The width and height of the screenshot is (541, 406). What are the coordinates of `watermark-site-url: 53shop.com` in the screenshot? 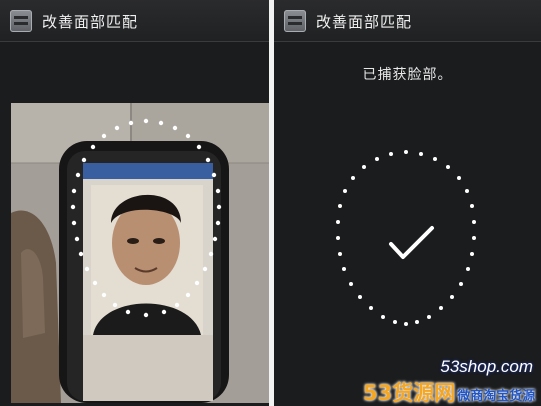 It's located at (486, 366).